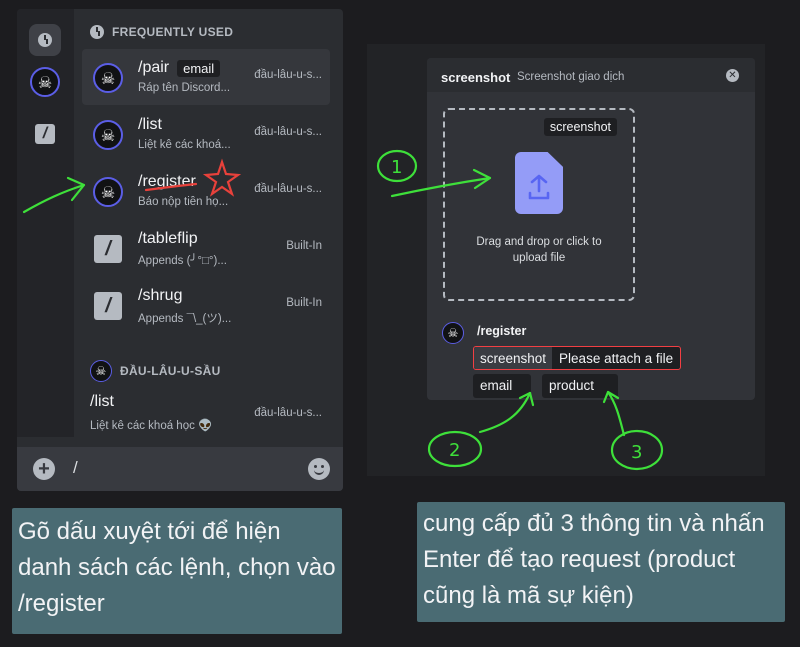 Image resolution: width=800 pixels, height=647 pixels. I want to click on modal-header: screenshot Screenshot giao dịch ✕, so click(591, 75).